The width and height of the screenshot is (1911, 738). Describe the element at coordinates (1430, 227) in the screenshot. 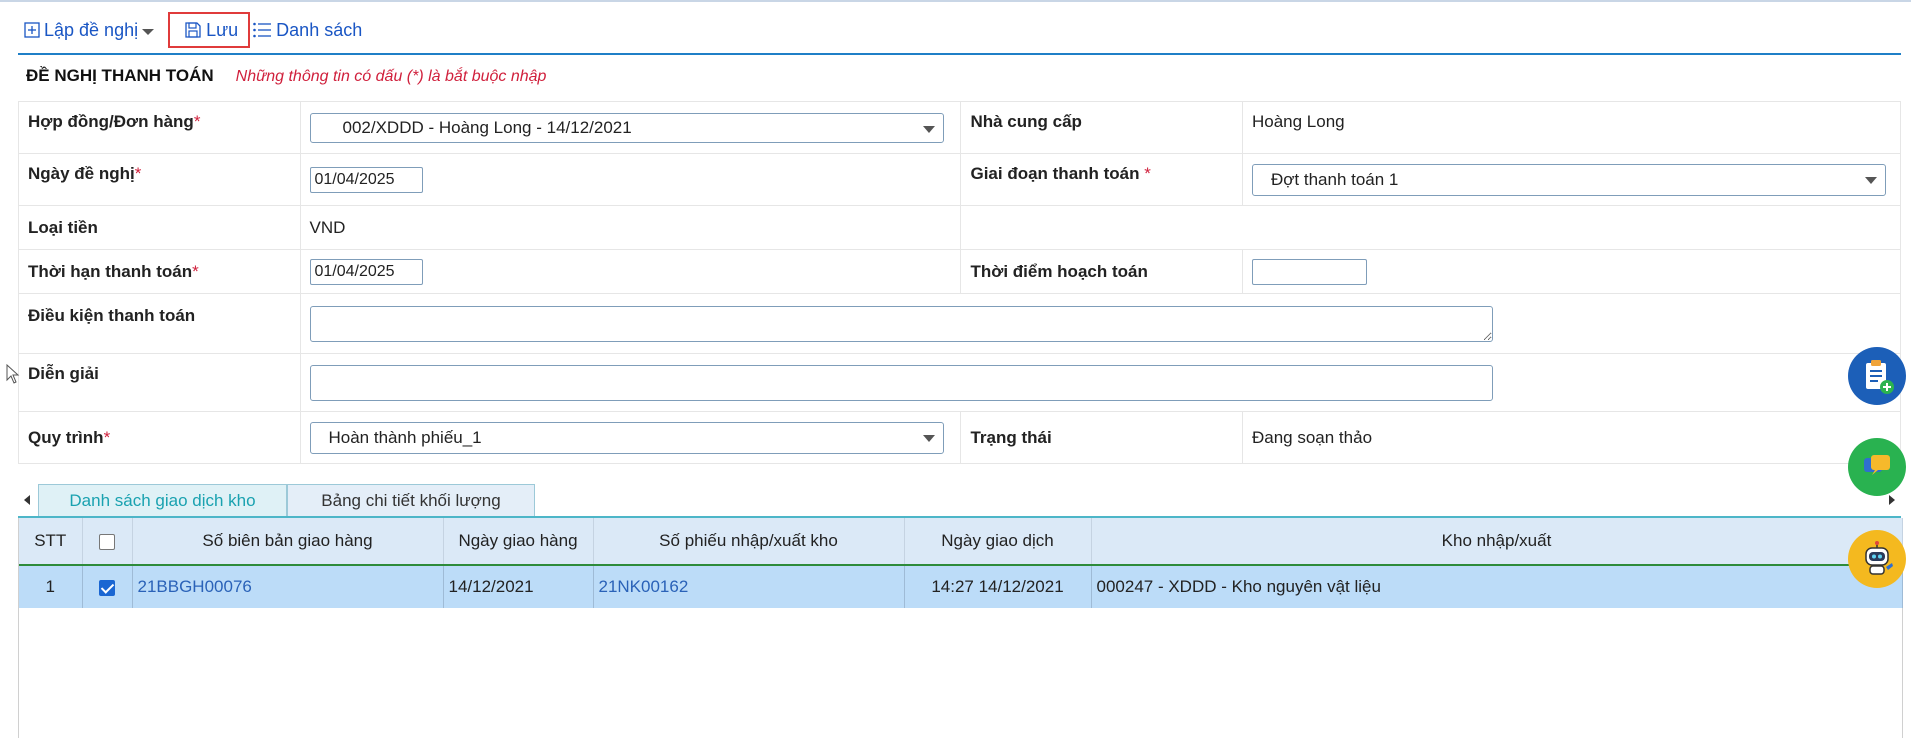

I see `empty-cell` at that location.